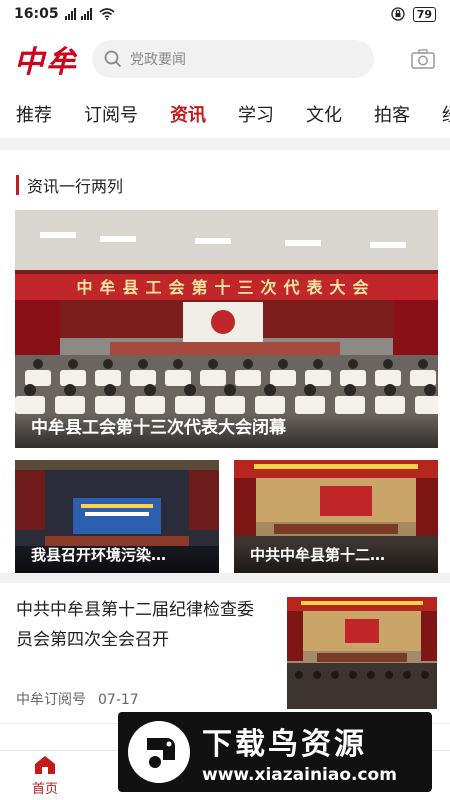 This screenshot has height=800, width=450. I want to click on home-icon, so click(45, 765).